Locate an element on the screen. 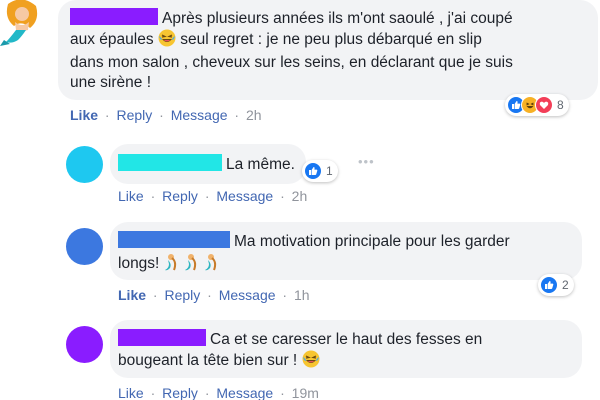  more-options-icon: ••• is located at coordinates (366, 161).